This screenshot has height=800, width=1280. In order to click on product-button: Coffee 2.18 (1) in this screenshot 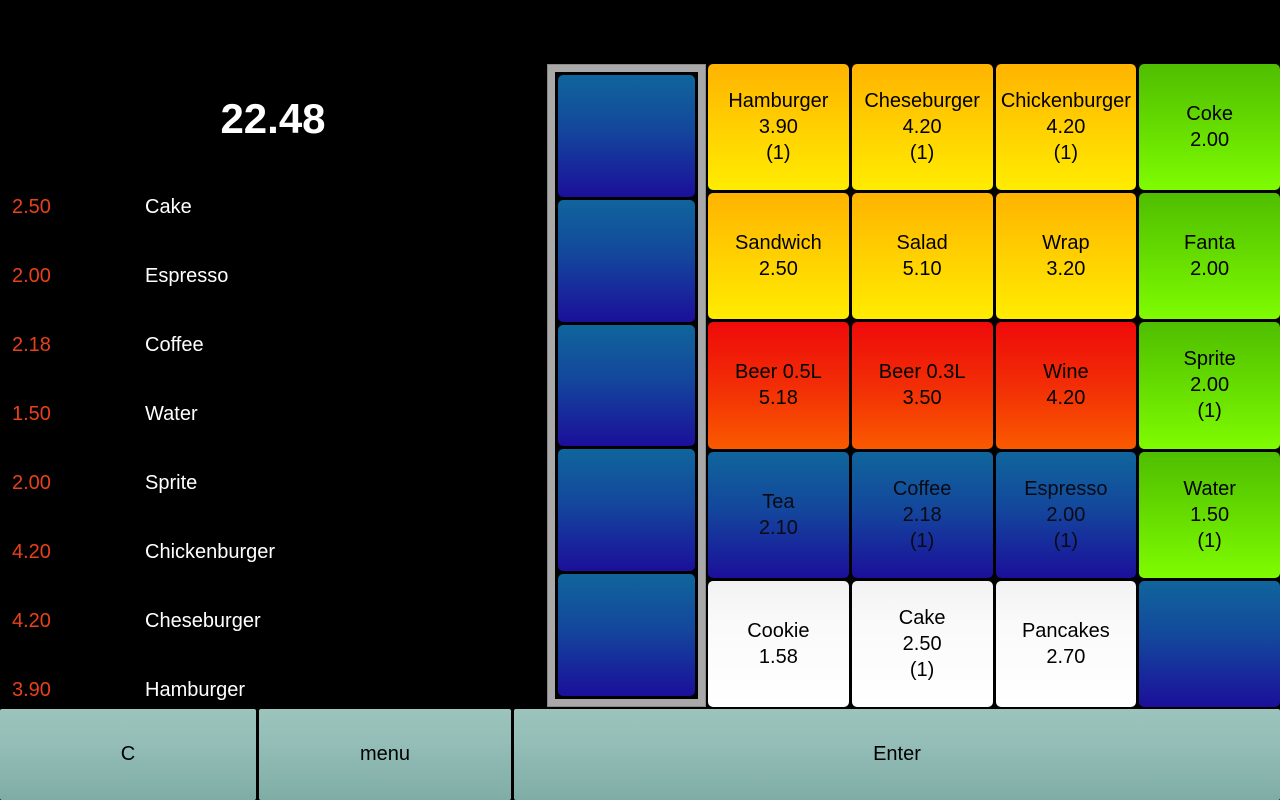, I will do `click(922, 514)`.